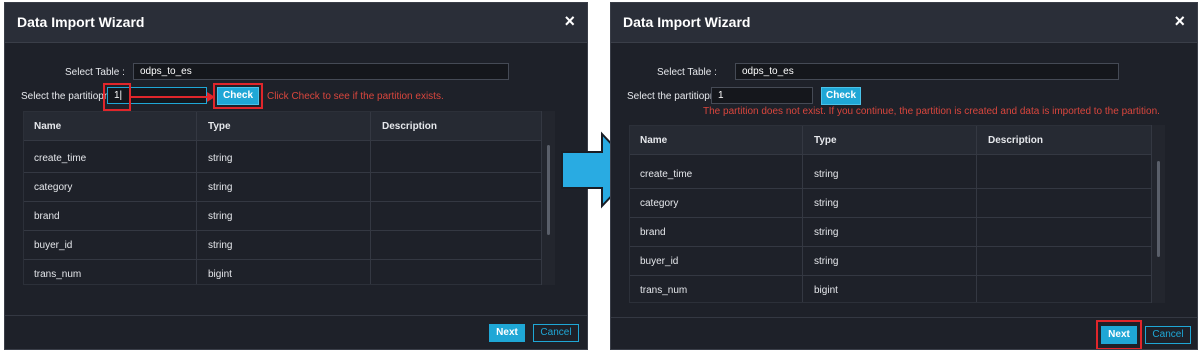 The height and width of the screenshot is (355, 1200). I want to click on annotation-arrow, so click(173, 97).